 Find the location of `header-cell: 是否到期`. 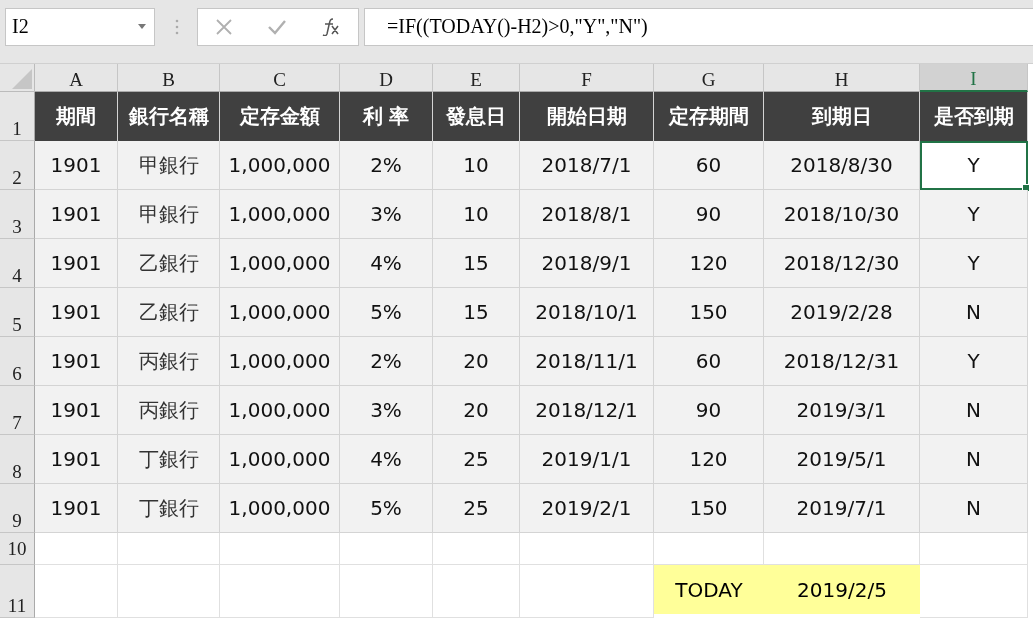

header-cell: 是否到期 is located at coordinates (974, 116).